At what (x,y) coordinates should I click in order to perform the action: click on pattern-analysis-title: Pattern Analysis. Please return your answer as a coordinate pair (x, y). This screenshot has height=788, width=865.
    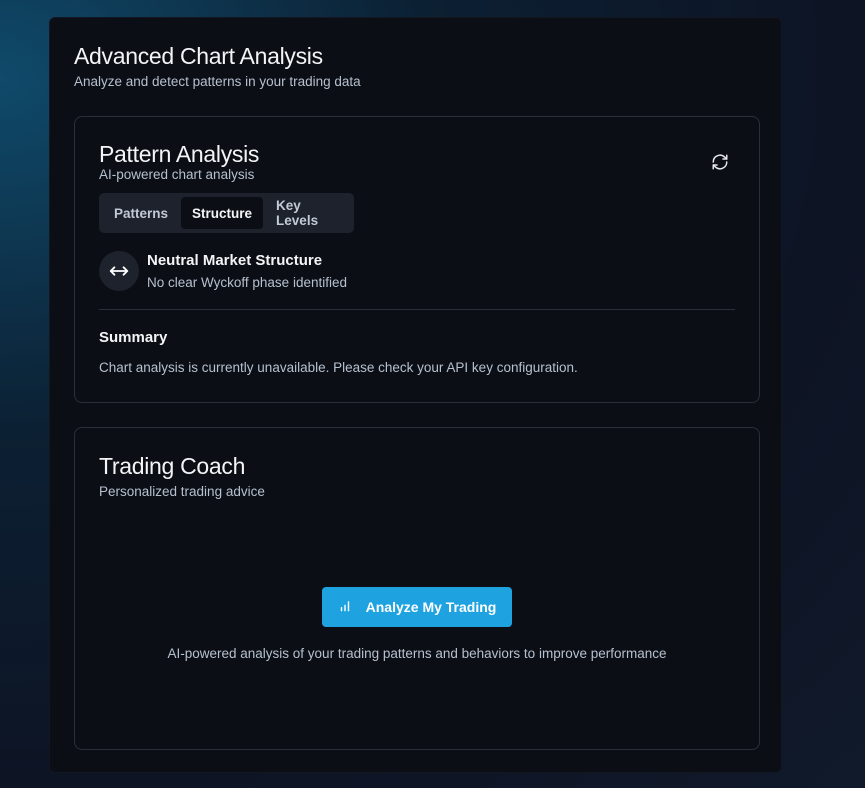
    Looking at the image, I should click on (179, 154).